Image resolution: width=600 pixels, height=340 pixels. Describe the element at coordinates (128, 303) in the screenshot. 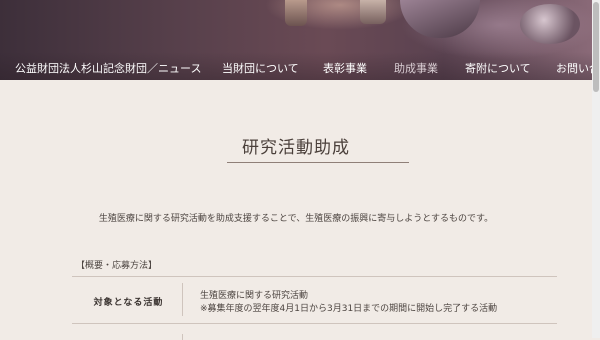

I see `row-label-target-activity: 対象となる活動` at that location.